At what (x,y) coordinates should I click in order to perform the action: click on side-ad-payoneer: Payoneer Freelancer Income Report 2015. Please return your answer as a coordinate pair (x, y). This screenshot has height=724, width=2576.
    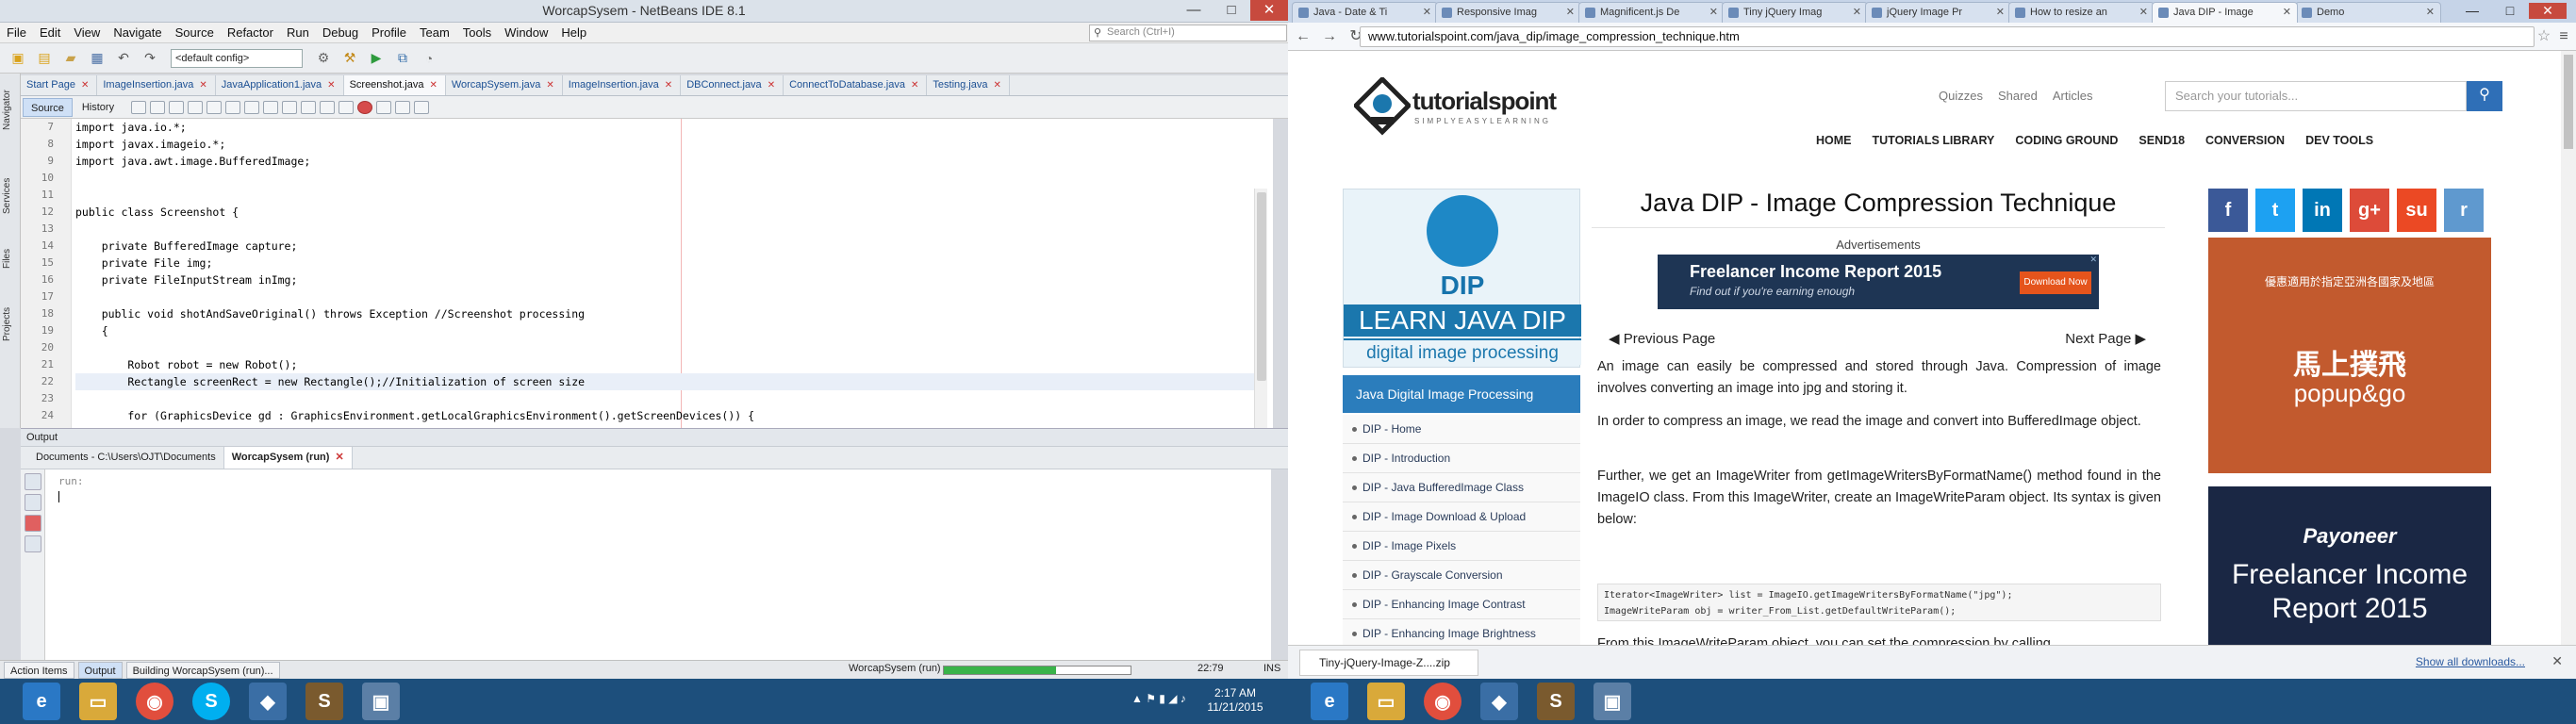
    Looking at the image, I should click on (2349, 565).